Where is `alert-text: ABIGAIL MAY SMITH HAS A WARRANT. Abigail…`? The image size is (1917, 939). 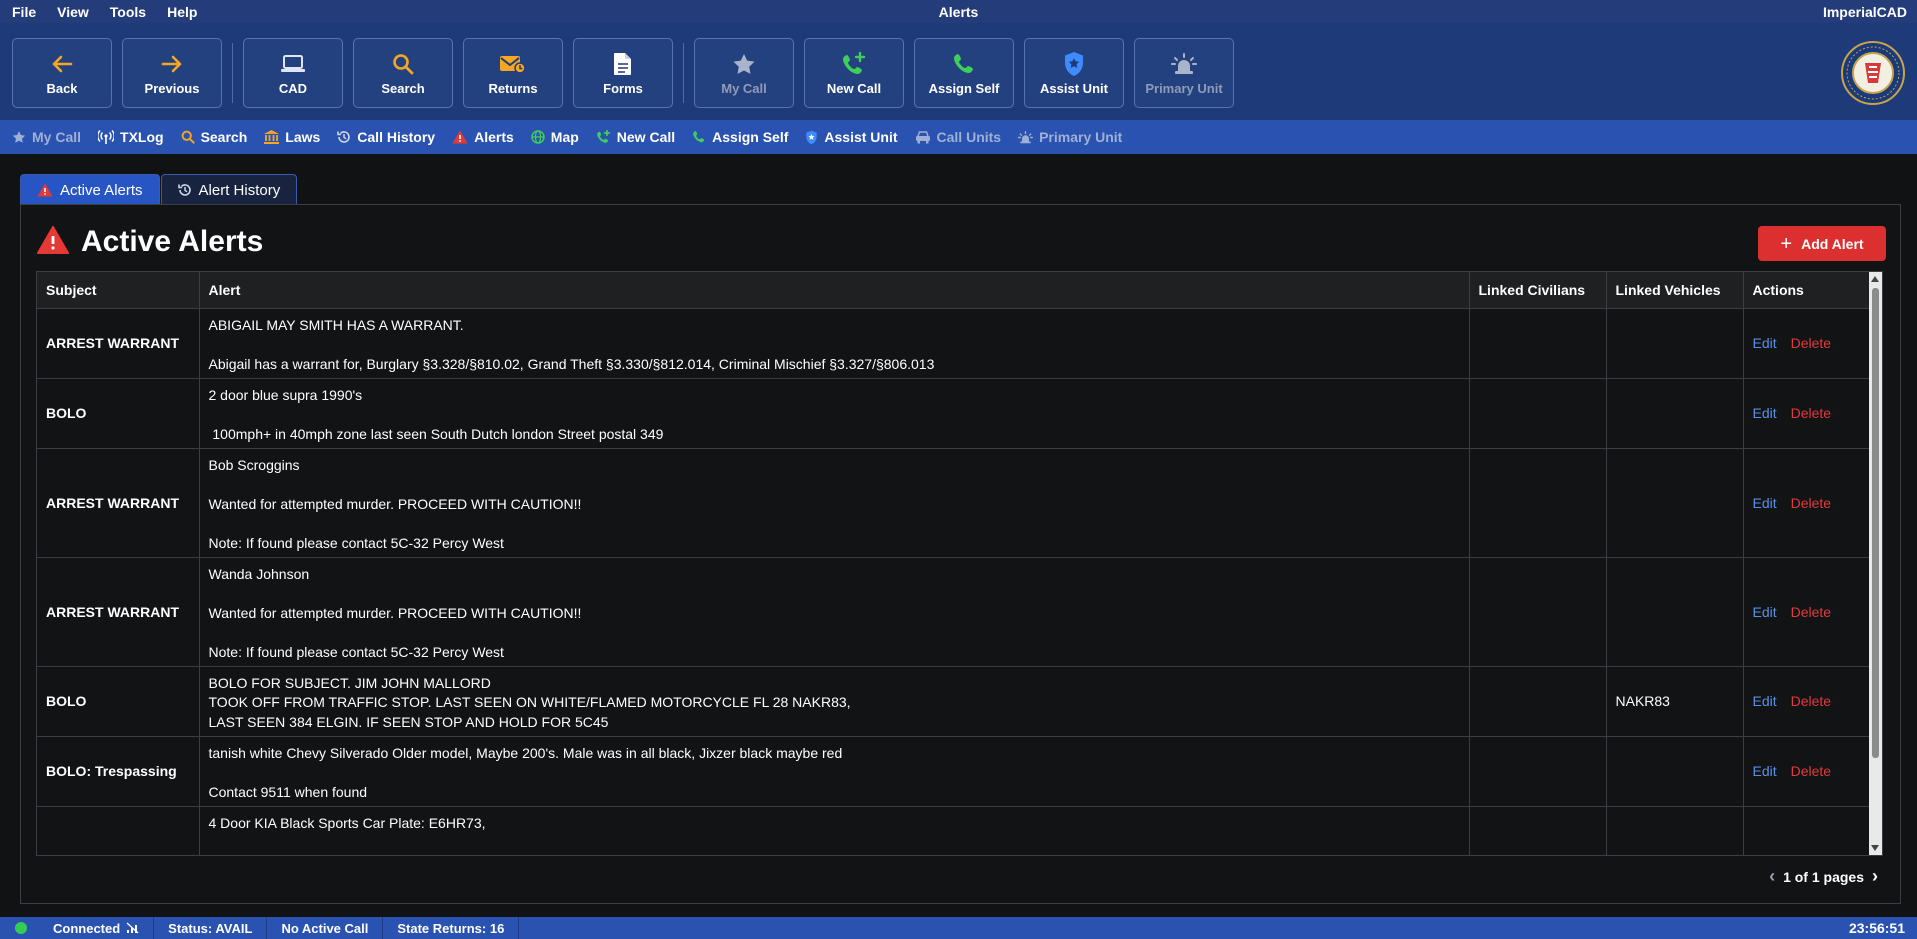
alert-text: ABIGAIL MAY SMITH HAS A WARRANT. Abigail… is located at coordinates (834, 343).